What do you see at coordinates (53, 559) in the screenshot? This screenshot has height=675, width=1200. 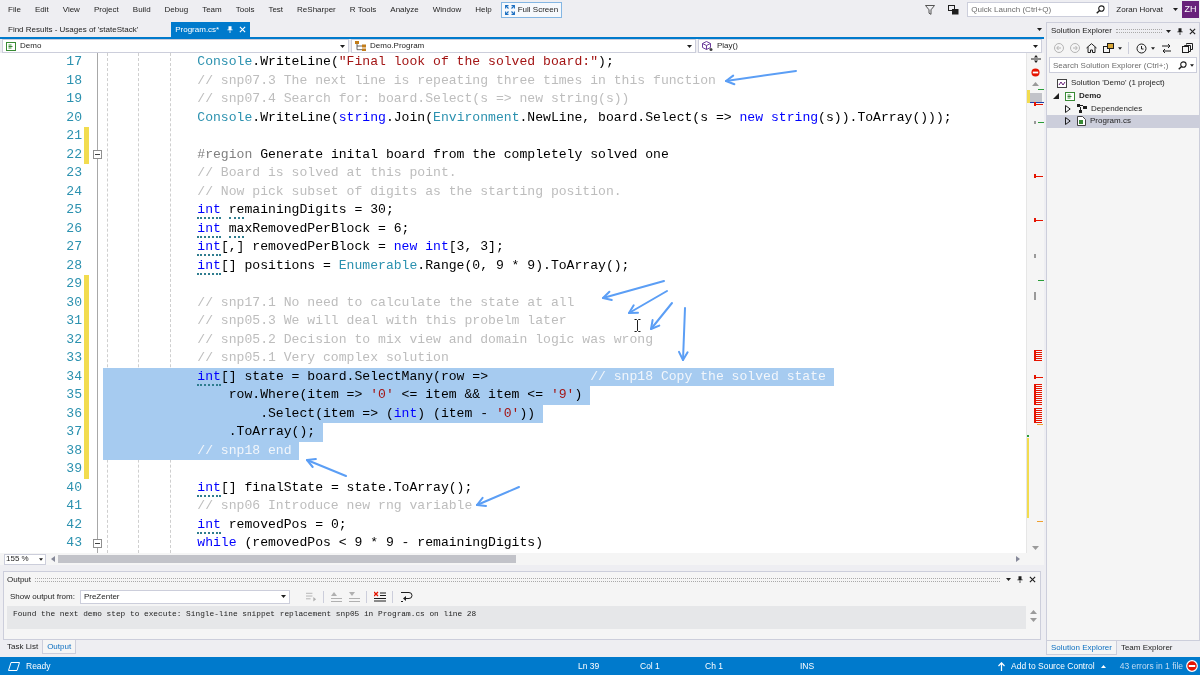 I see `scroll-left-icon` at bounding box center [53, 559].